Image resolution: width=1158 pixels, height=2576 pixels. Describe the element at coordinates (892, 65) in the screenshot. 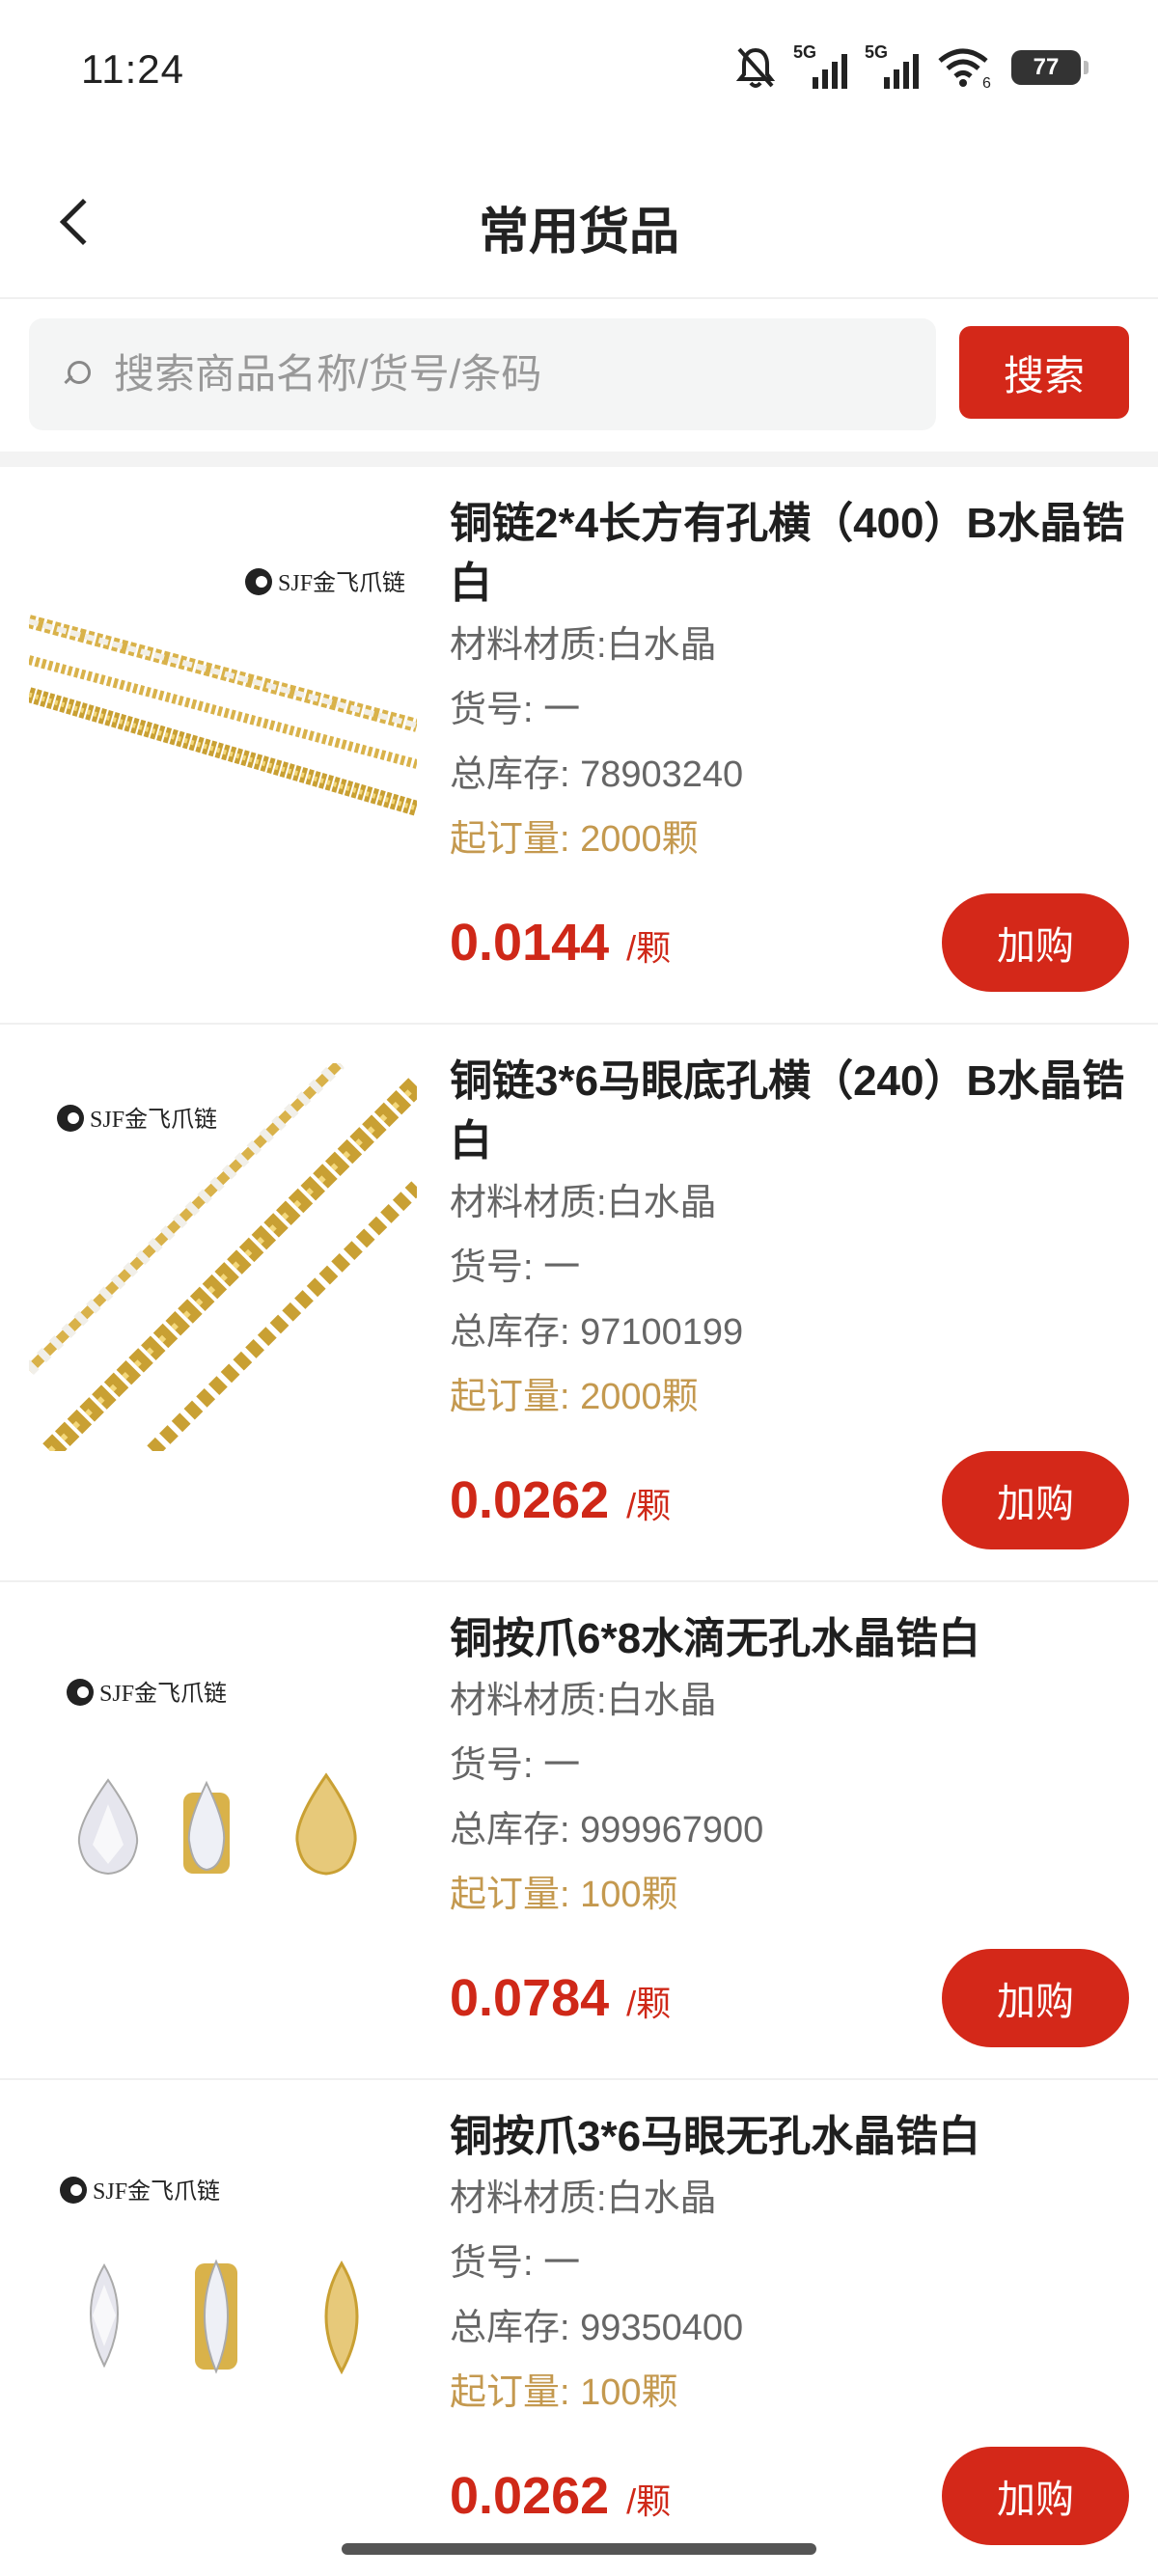

I see `signal-icon-sim2: 5G` at that location.